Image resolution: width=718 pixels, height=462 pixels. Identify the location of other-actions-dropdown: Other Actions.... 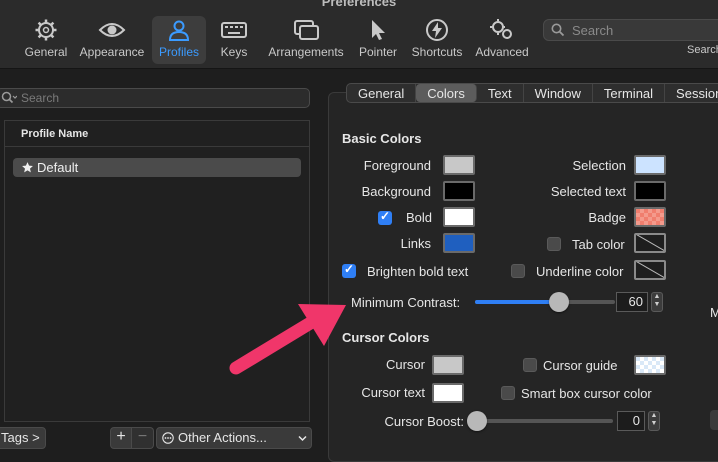
(234, 438).